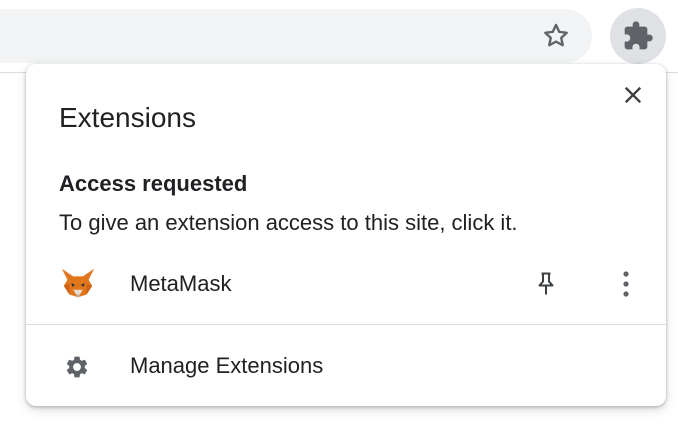 The height and width of the screenshot is (430, 678). I want to click on pin-extension-button, so click(546, 284).